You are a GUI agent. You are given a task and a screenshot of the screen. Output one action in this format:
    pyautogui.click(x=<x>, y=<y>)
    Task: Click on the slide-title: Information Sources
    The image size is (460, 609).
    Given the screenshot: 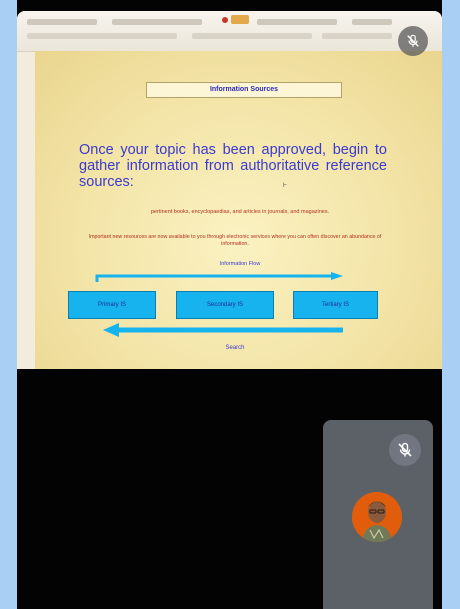 What is the action you would take?
    pyautogui.click(x=244, y=90)
    